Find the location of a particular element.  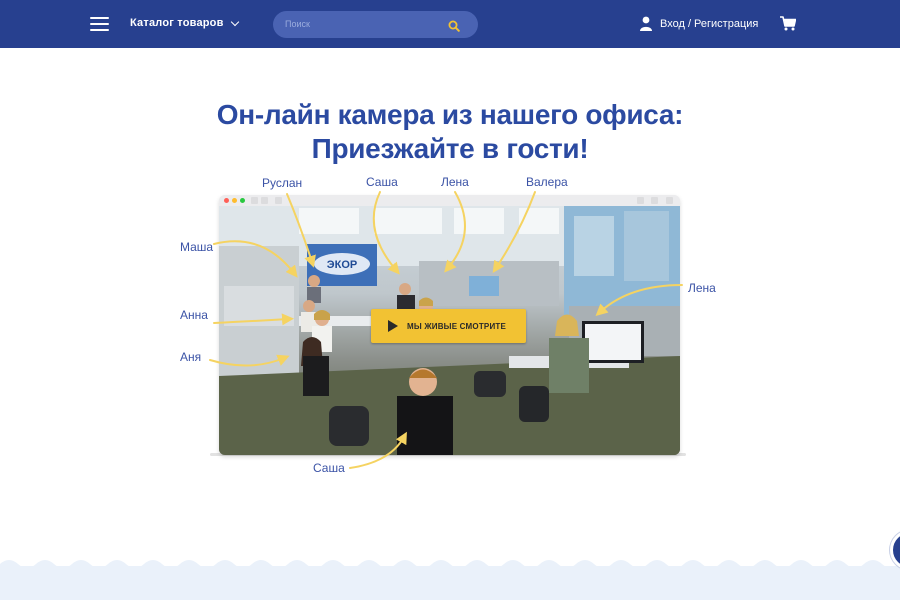

sidebar-icon is located at coordinates (278, 200).